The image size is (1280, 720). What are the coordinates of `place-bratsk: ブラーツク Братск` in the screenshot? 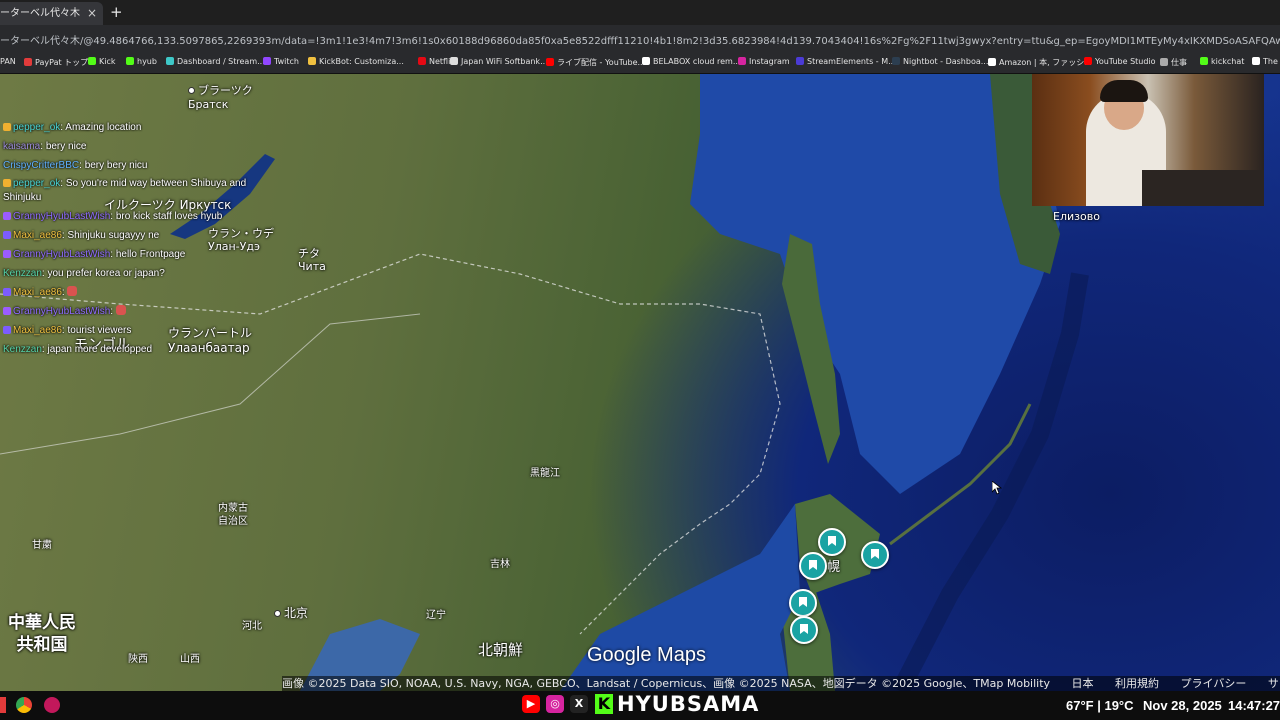 It's located at (220, 98).